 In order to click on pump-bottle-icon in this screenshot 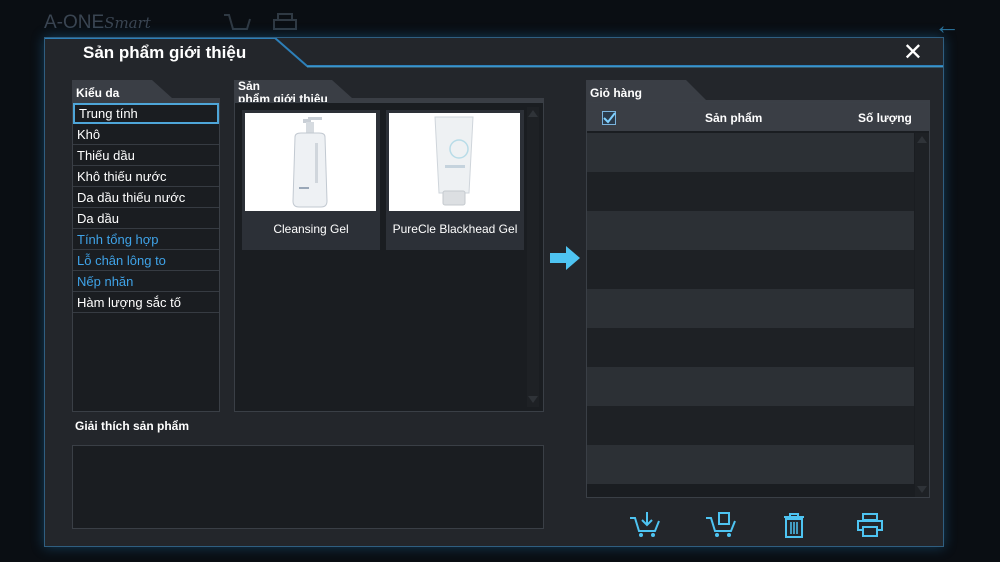, I will do `click(310, 162)`.